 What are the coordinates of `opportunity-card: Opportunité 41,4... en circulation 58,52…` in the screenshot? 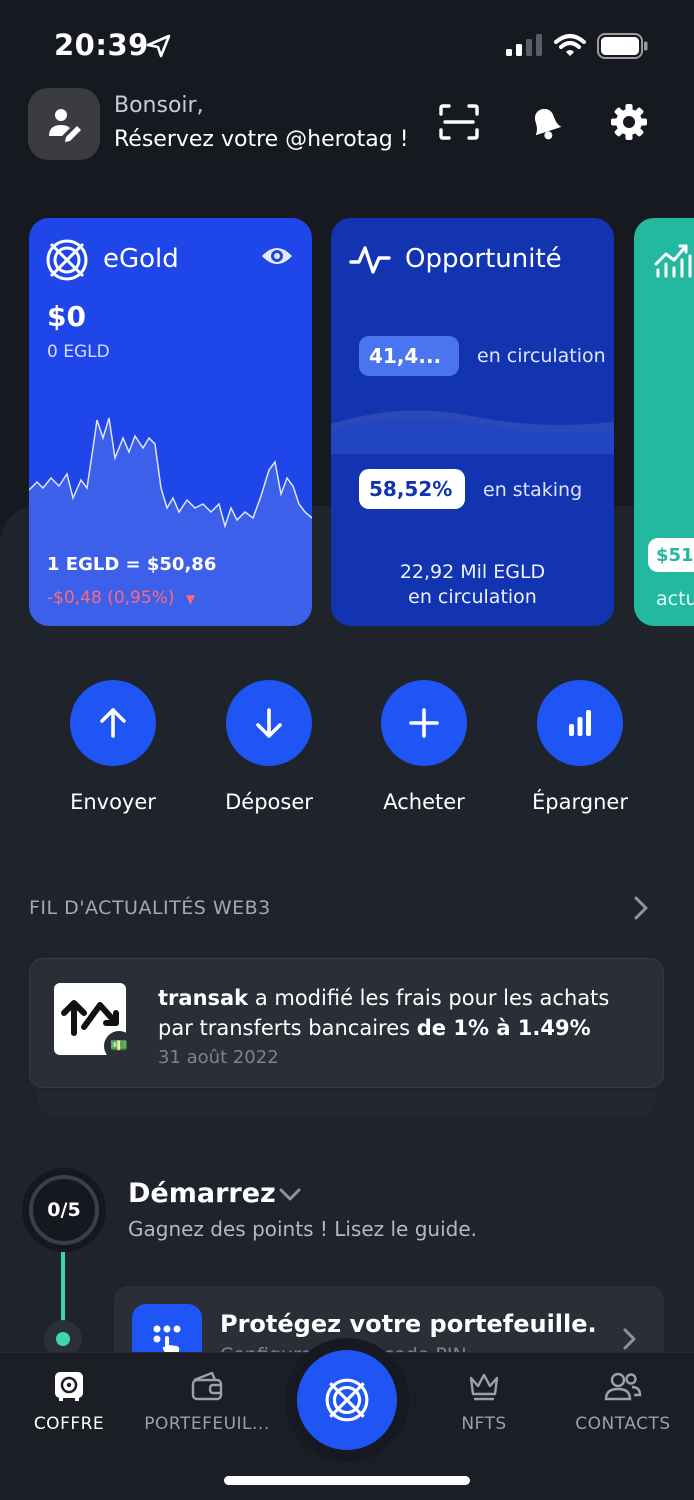 It's located at (472, 422).